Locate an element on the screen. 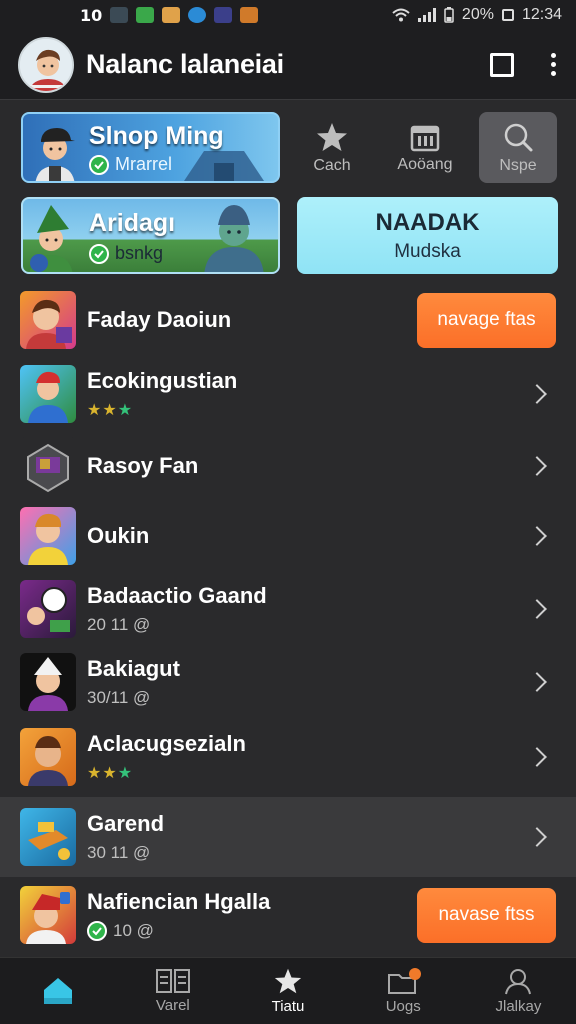  wifi-icon is located at coordinates (401, 15).